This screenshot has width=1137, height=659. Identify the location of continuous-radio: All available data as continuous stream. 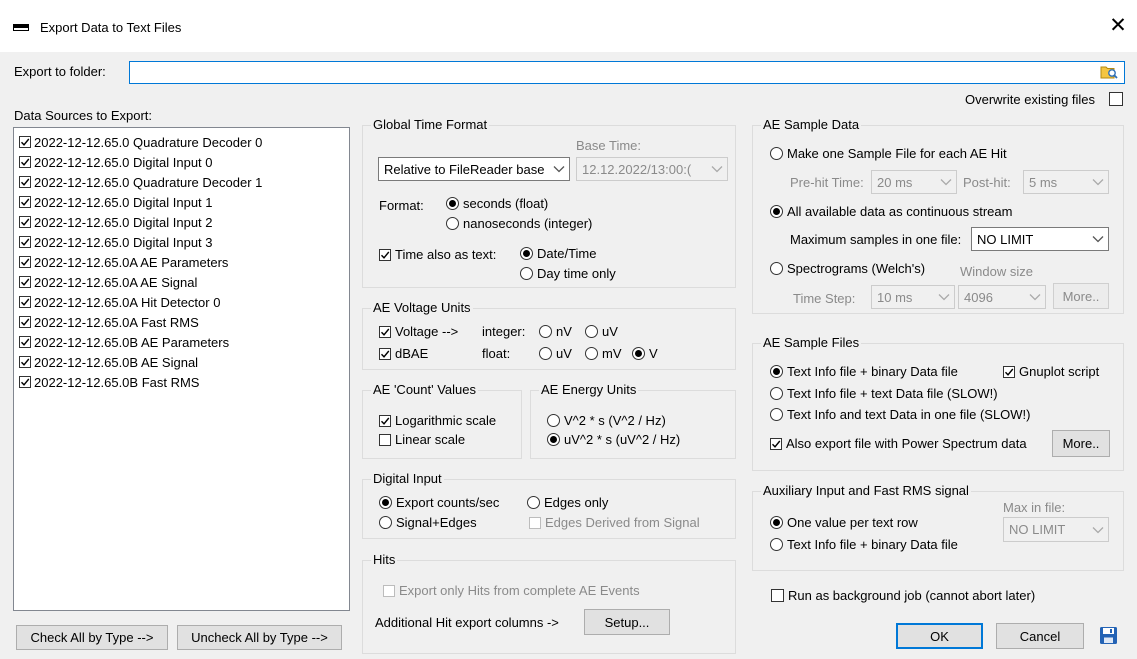
(891, 211).